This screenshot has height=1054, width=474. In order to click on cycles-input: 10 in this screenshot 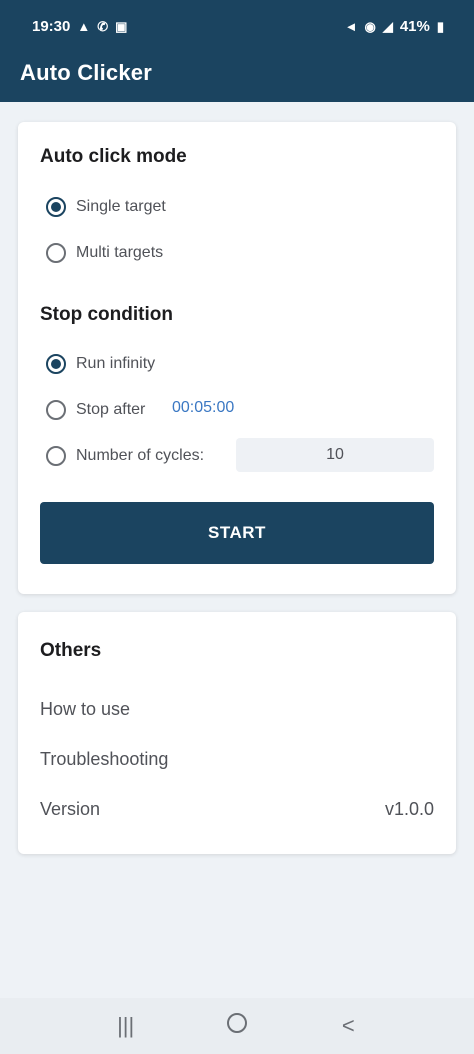, I will do `click(335, 455)`.